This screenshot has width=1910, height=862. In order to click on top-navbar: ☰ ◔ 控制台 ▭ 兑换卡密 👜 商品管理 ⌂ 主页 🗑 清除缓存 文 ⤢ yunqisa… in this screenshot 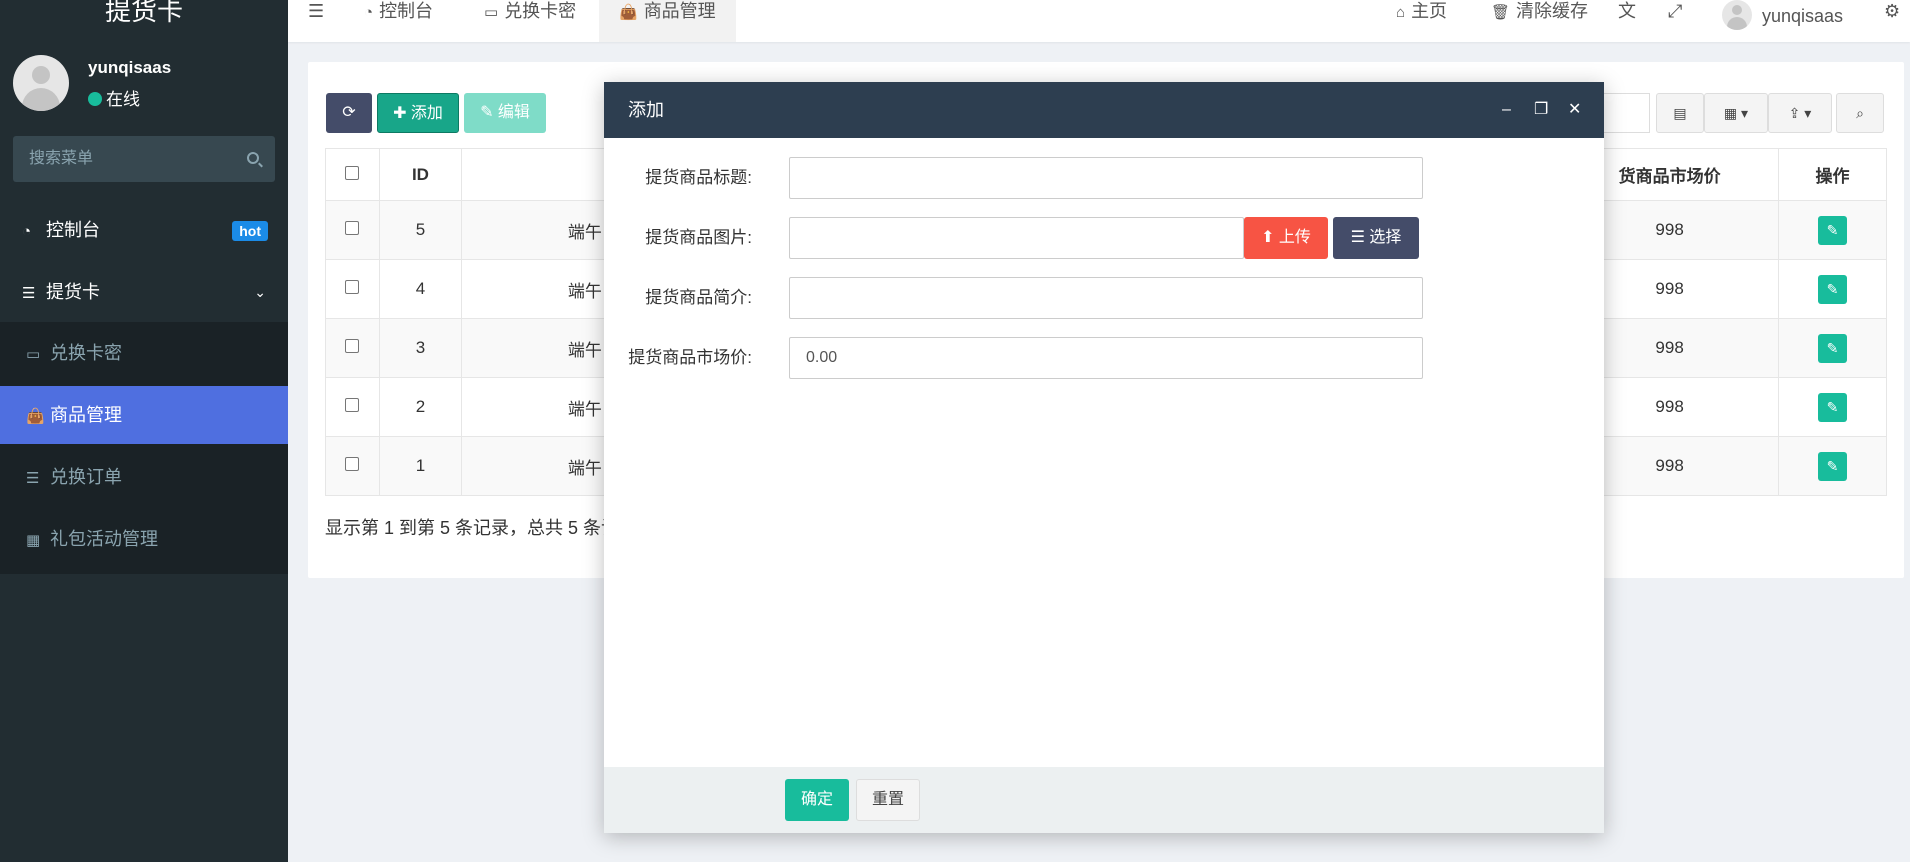, I will do `click(1099, 21)`.